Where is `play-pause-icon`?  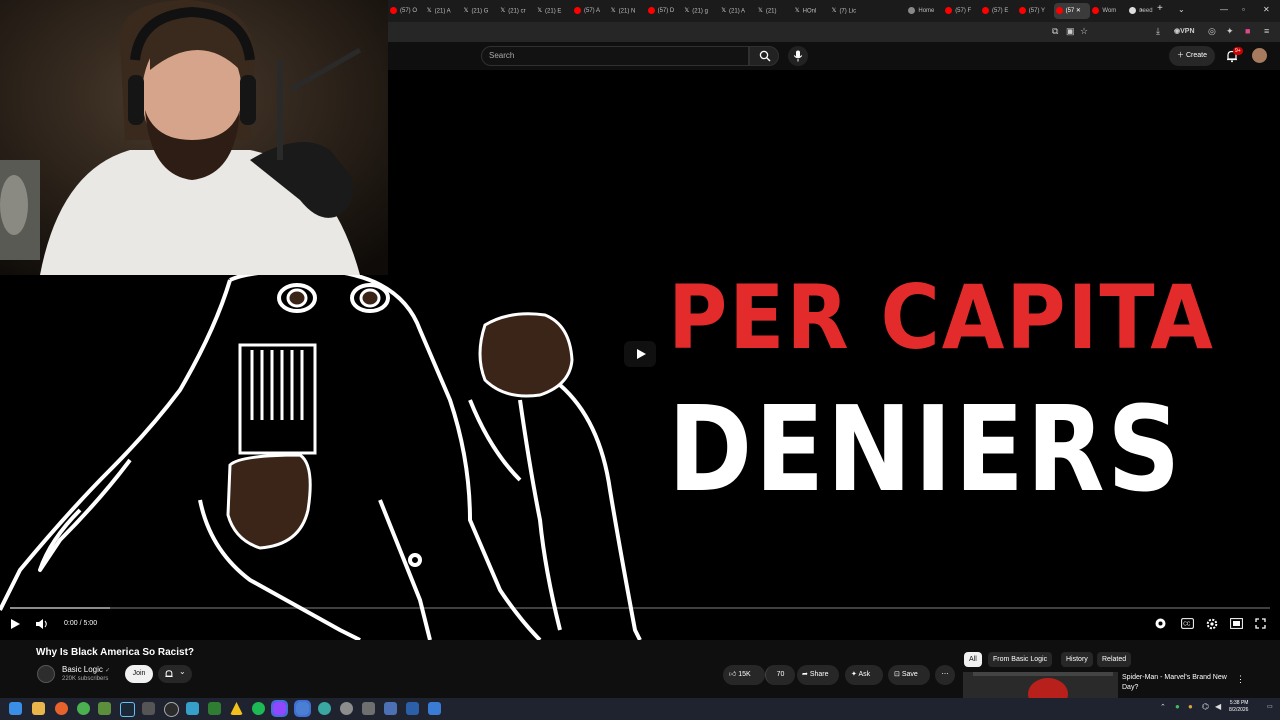
play-pause-icon is located at coordinates (15, 624).